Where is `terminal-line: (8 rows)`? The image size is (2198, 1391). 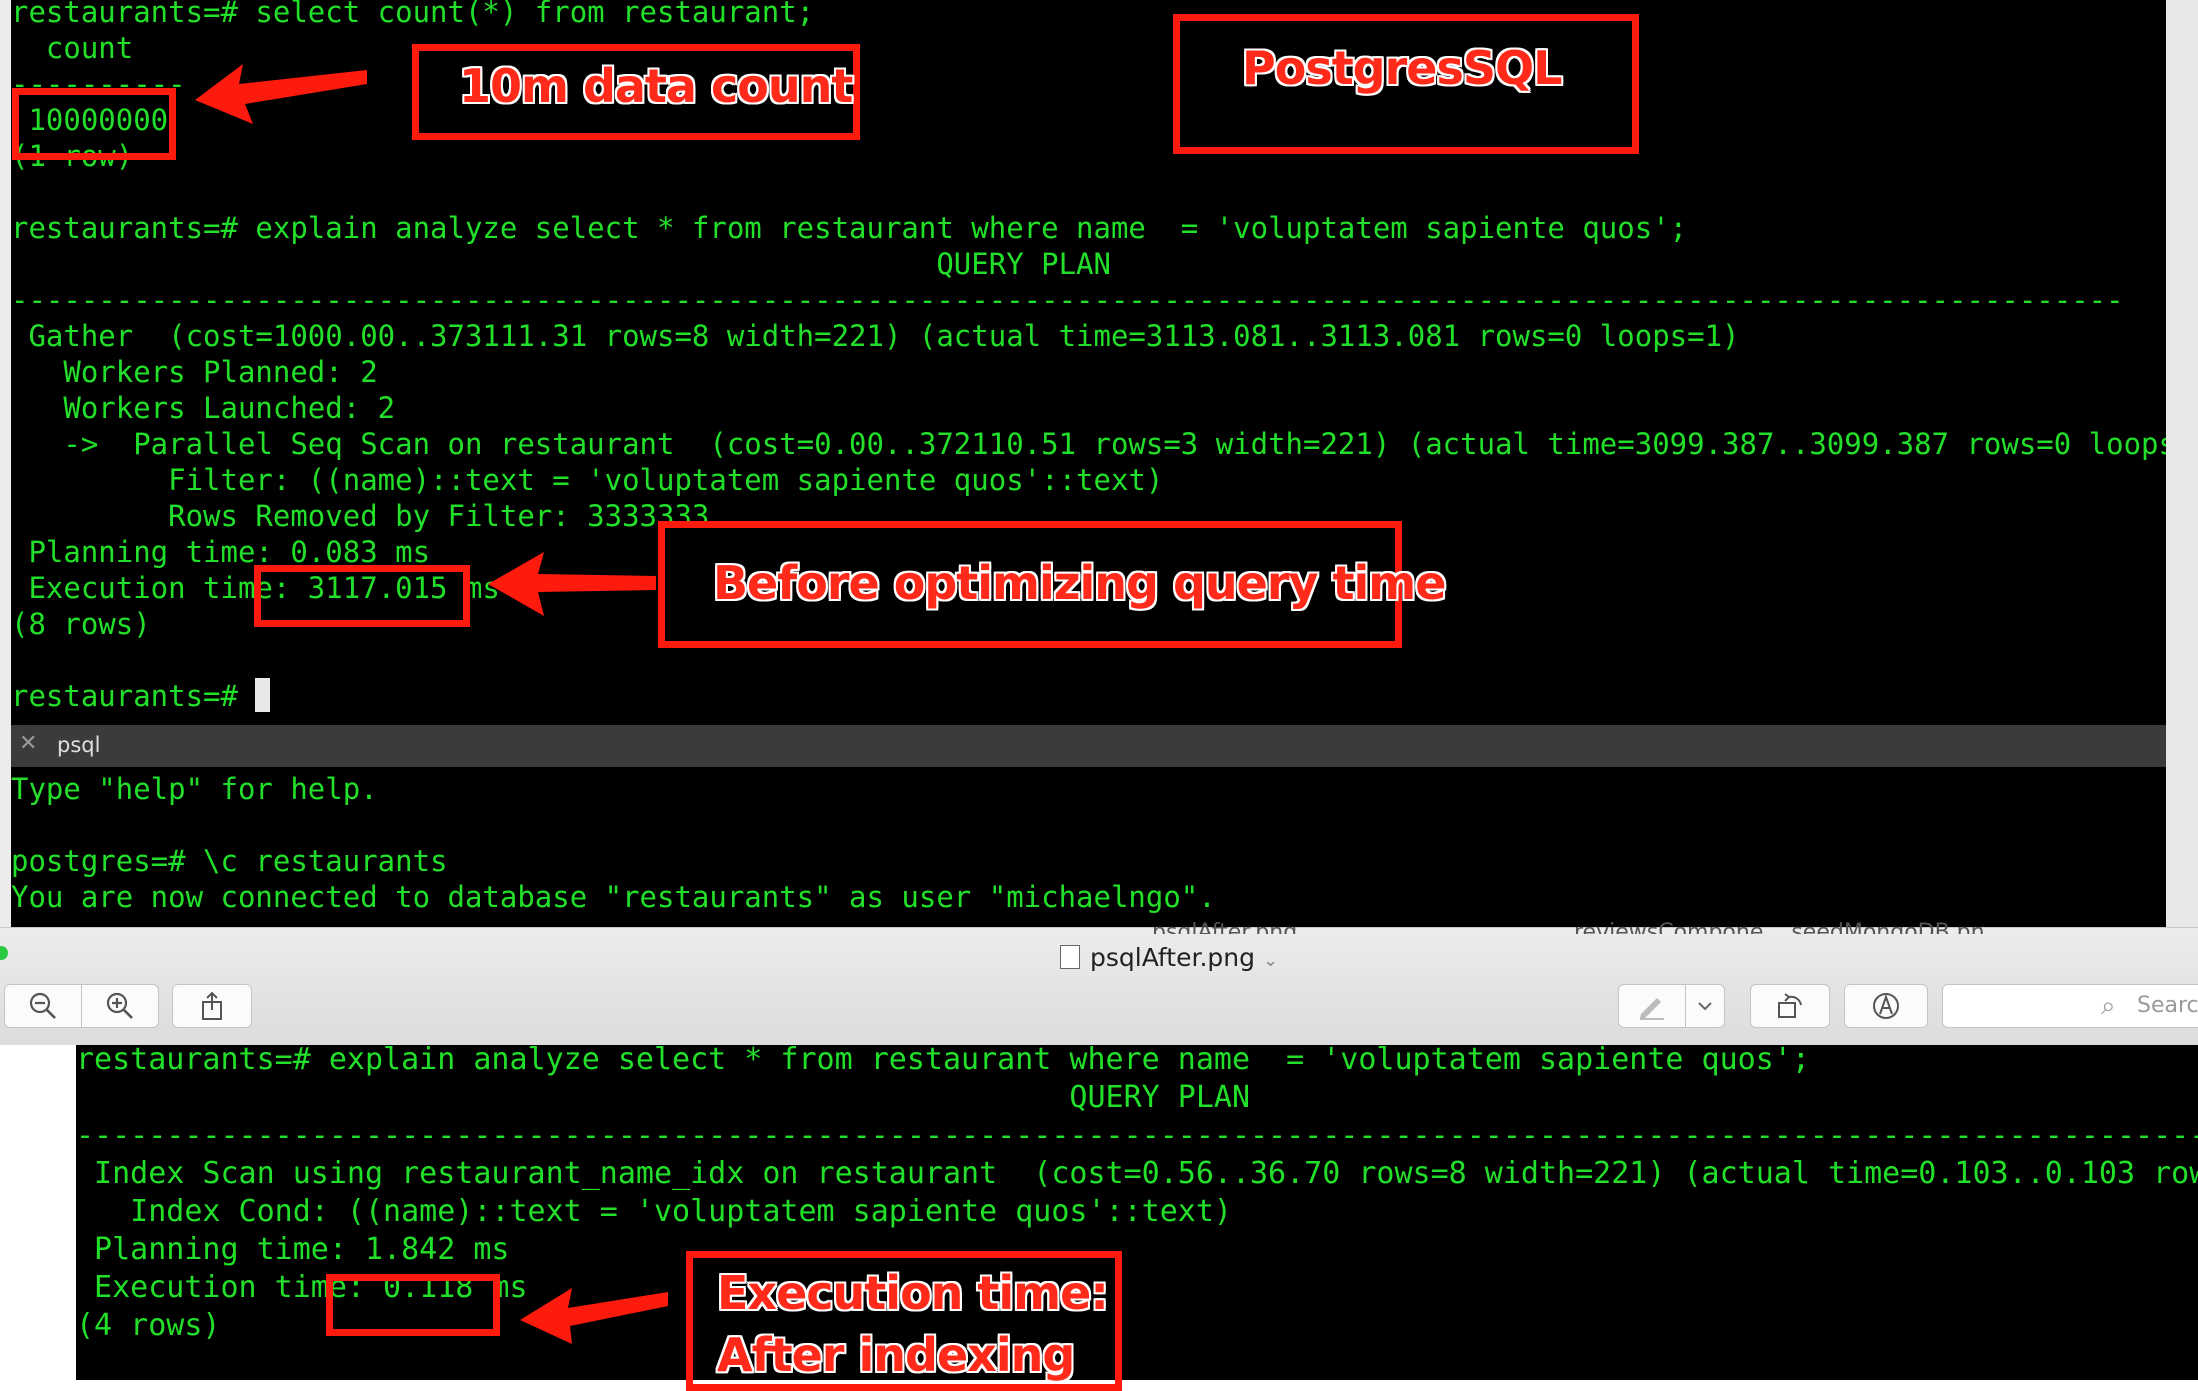 terminal-line: (8 rows) is located at coordinates (81, 624).